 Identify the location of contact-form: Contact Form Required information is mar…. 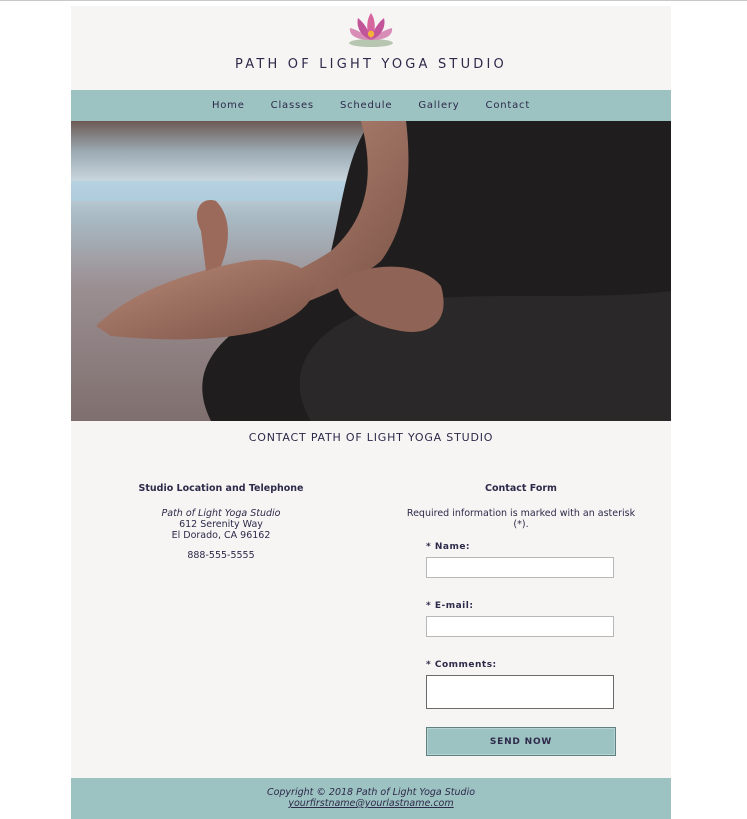
(521, 619).